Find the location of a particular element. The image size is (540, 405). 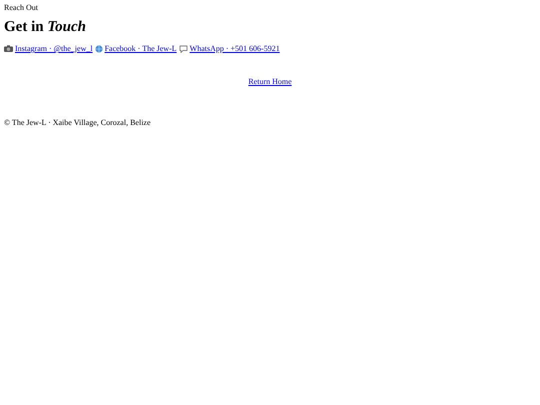

contact-link: WhatsApp · +501 606-5921 is located at coordinates (235, 48).